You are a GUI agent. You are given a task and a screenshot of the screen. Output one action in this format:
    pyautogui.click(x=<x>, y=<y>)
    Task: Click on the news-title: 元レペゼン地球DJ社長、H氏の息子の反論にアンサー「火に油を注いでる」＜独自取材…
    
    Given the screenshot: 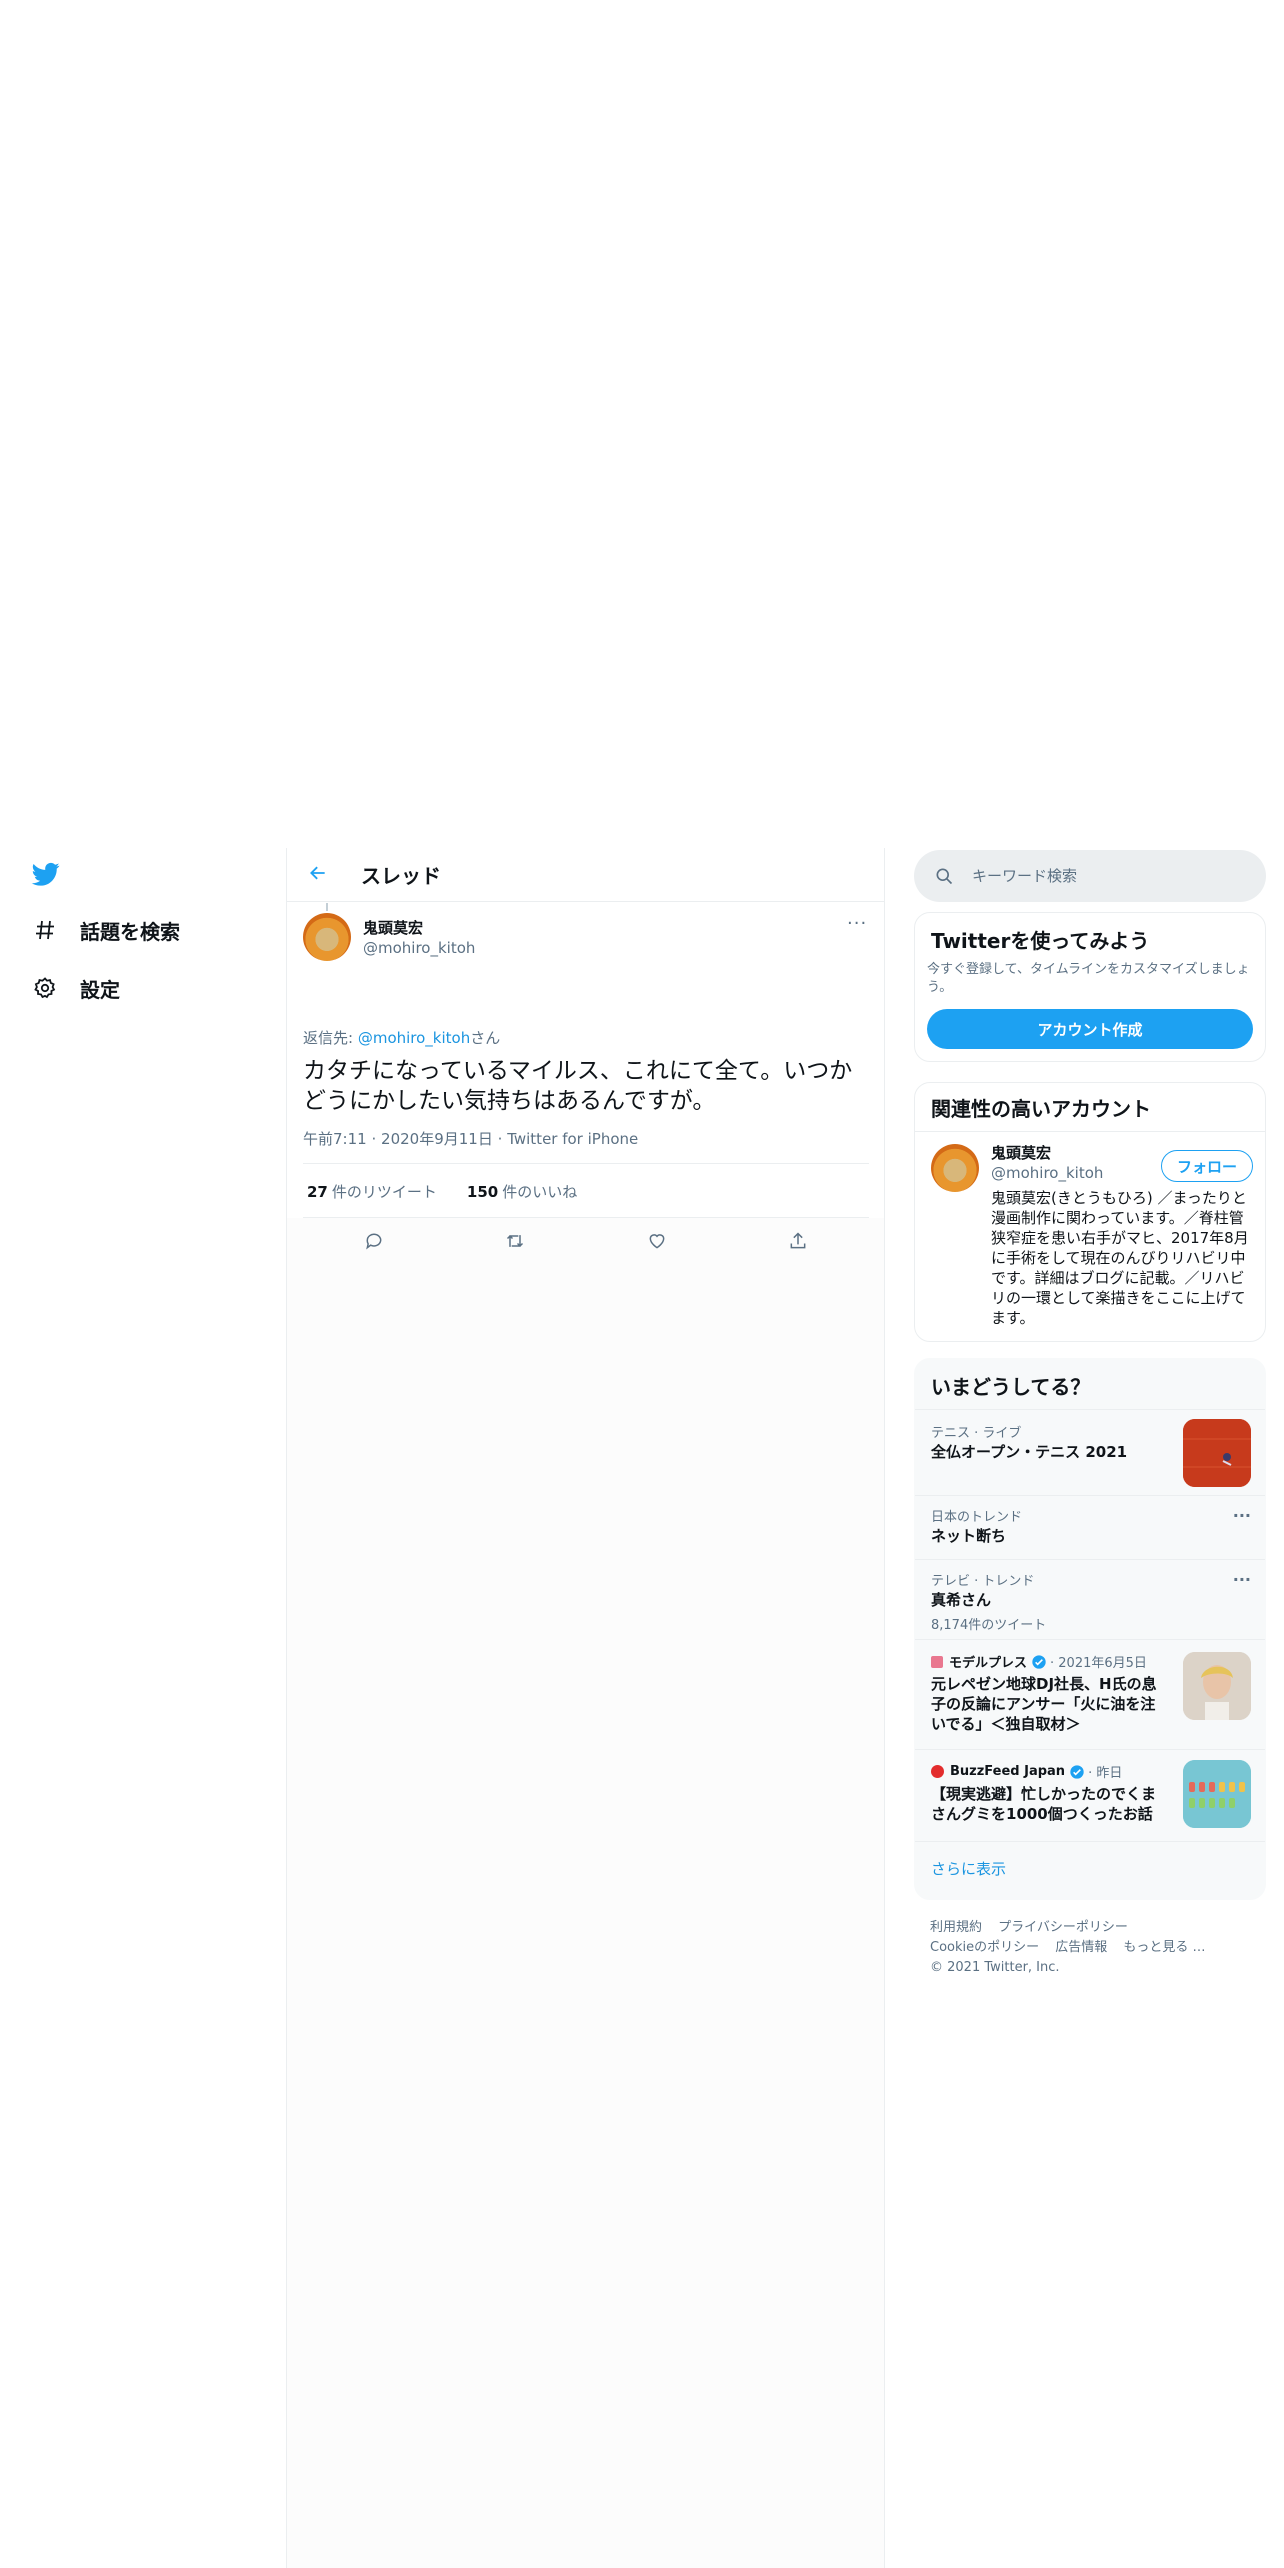 What is the action you would take?
    pyautogui.click(x=1044, y=1704)
    